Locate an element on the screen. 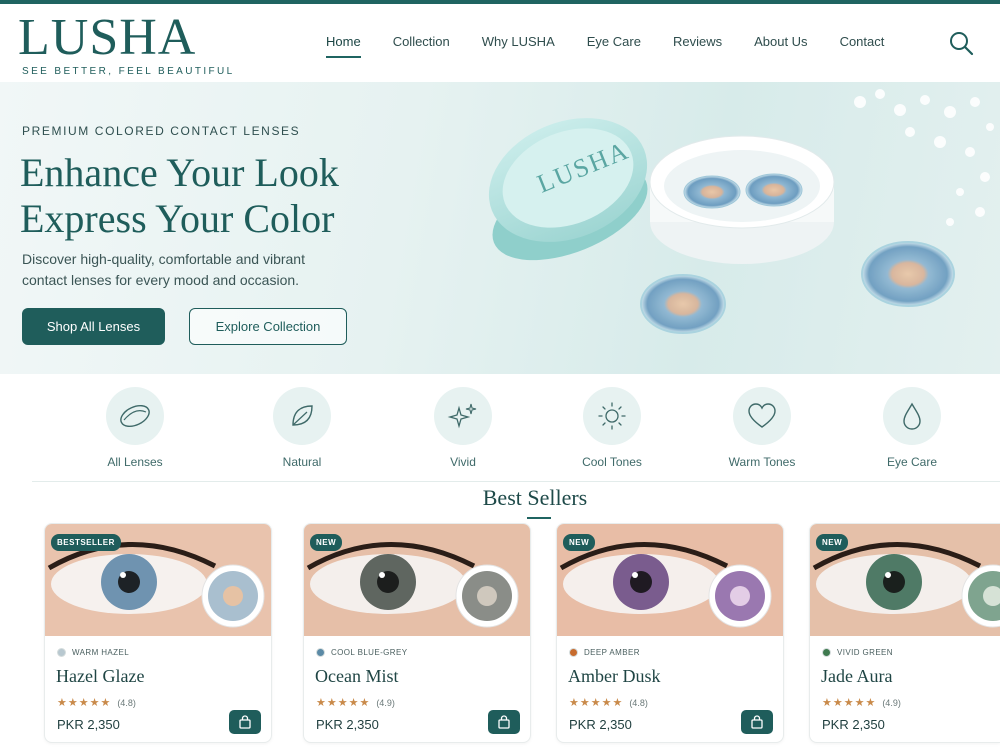  category-natural: Natural is located at coordinates (302, 426).